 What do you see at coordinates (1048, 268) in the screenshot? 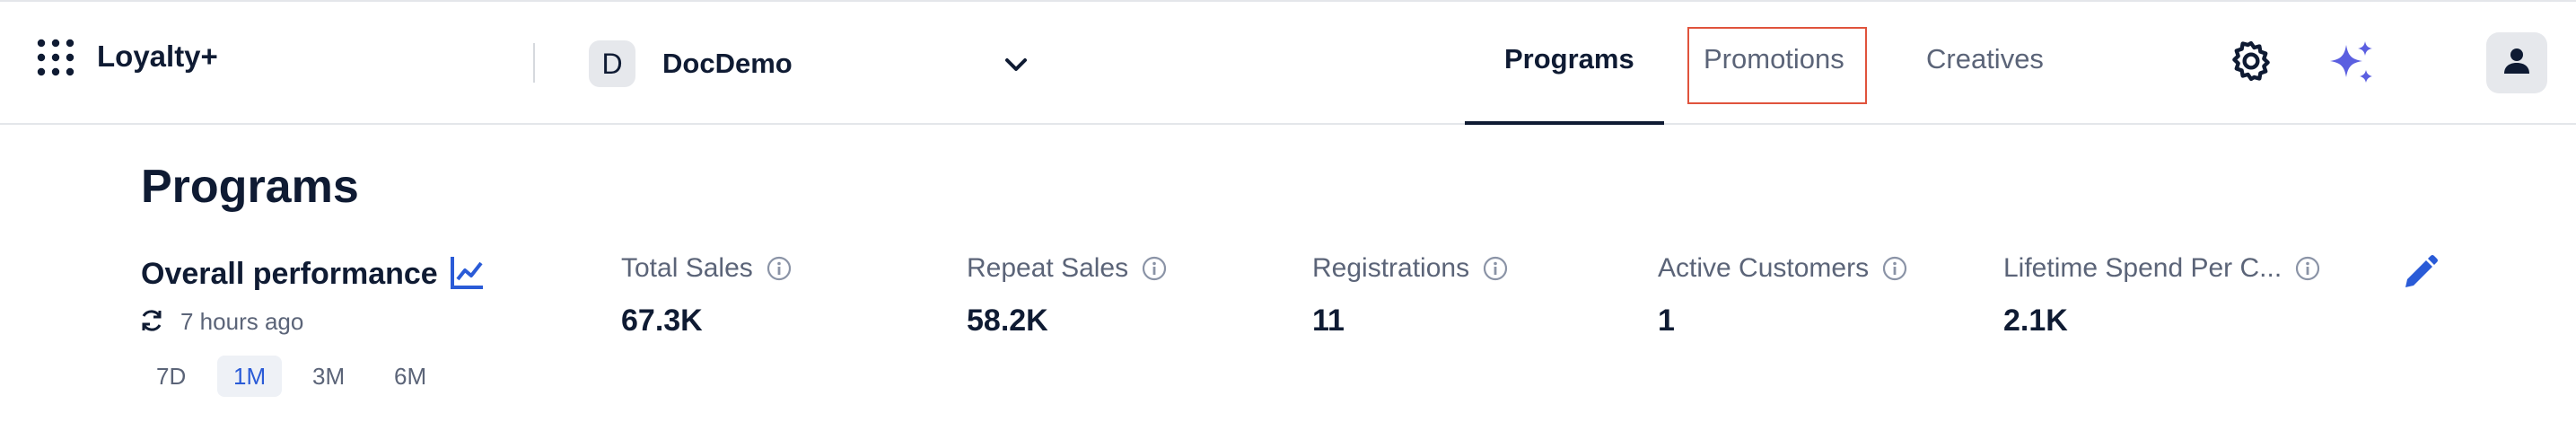
I see `metric-label: Repeat Sales` at bounding box center [1048, 268].